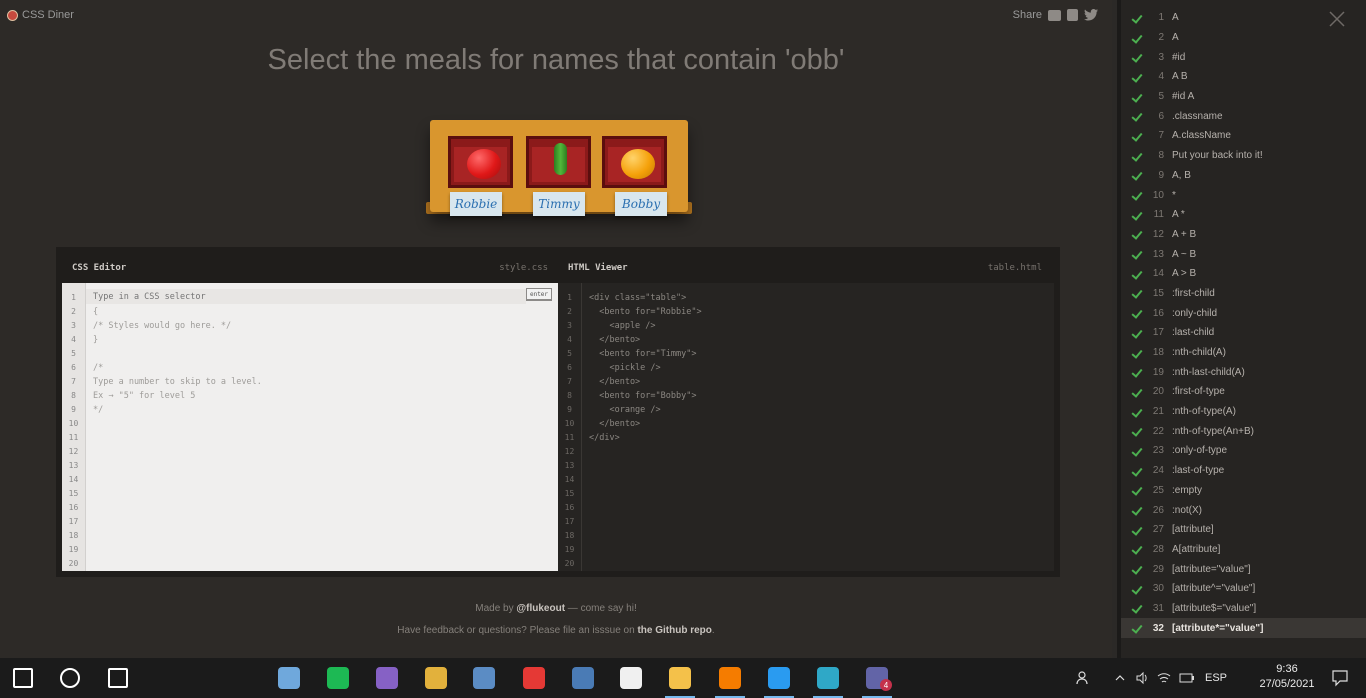 This screenshot has width=1366, height=698. I want to click on level-item: 31 [attribute$="value"], so click(1243, 609).